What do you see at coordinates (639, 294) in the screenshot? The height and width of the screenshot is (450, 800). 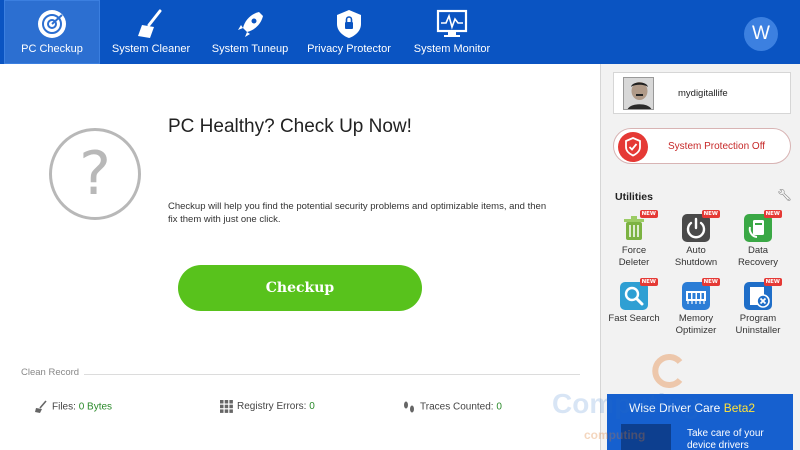 I see `magnifier-icon: NEW` at bounding box center [639, 294].